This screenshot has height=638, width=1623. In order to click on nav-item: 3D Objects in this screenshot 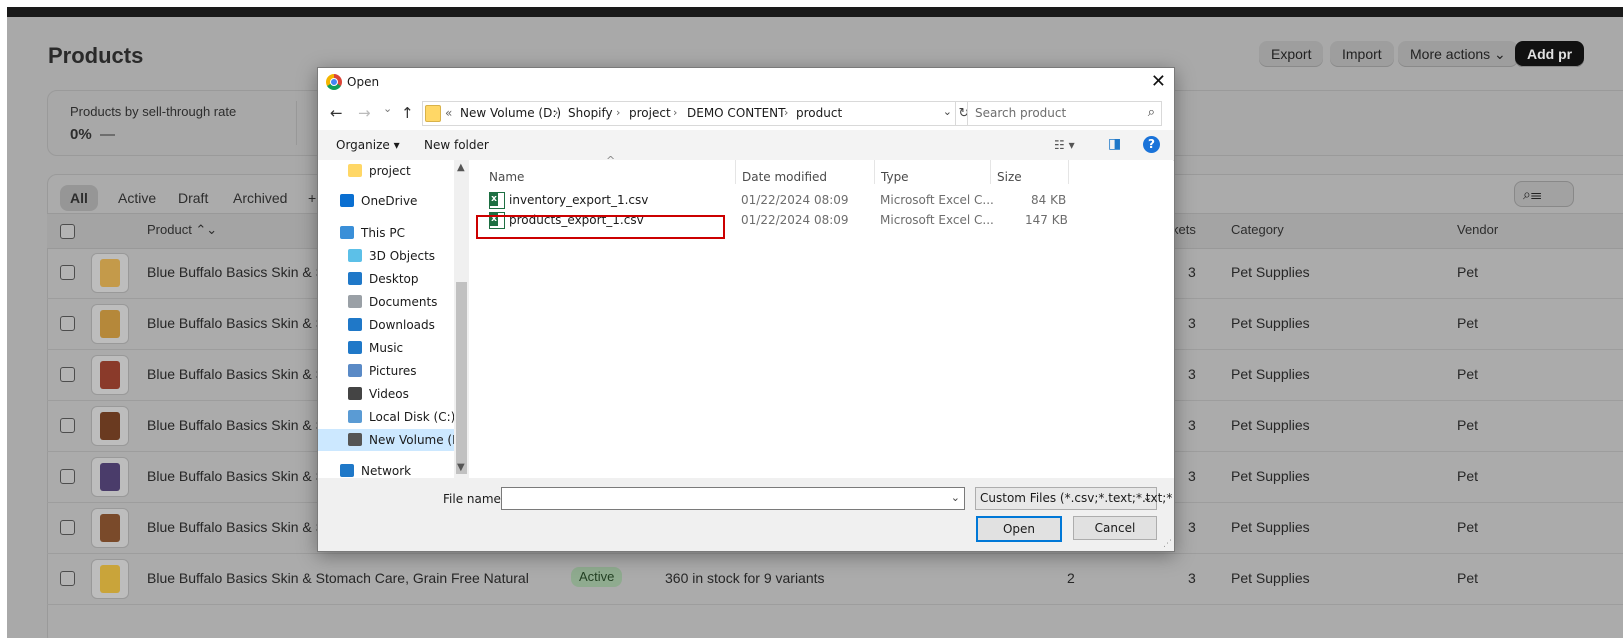, I will do `click(386, 256)`.